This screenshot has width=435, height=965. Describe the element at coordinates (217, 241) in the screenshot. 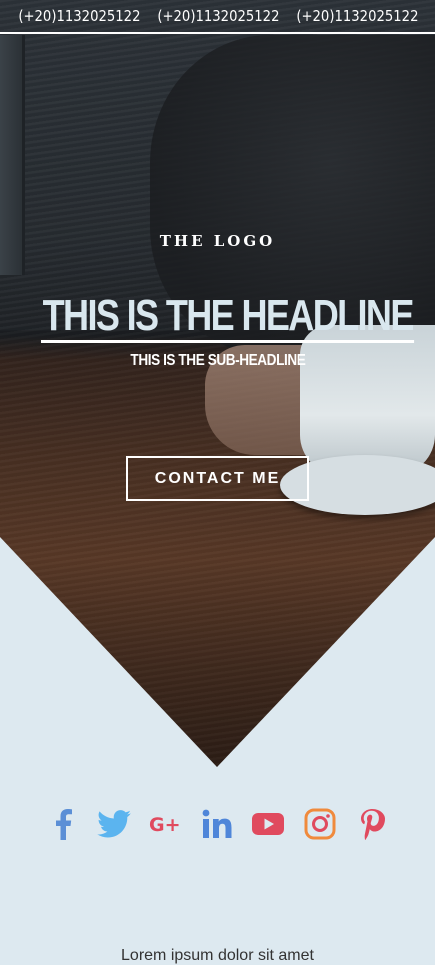

I see `logo: THE LOGO` at that location.